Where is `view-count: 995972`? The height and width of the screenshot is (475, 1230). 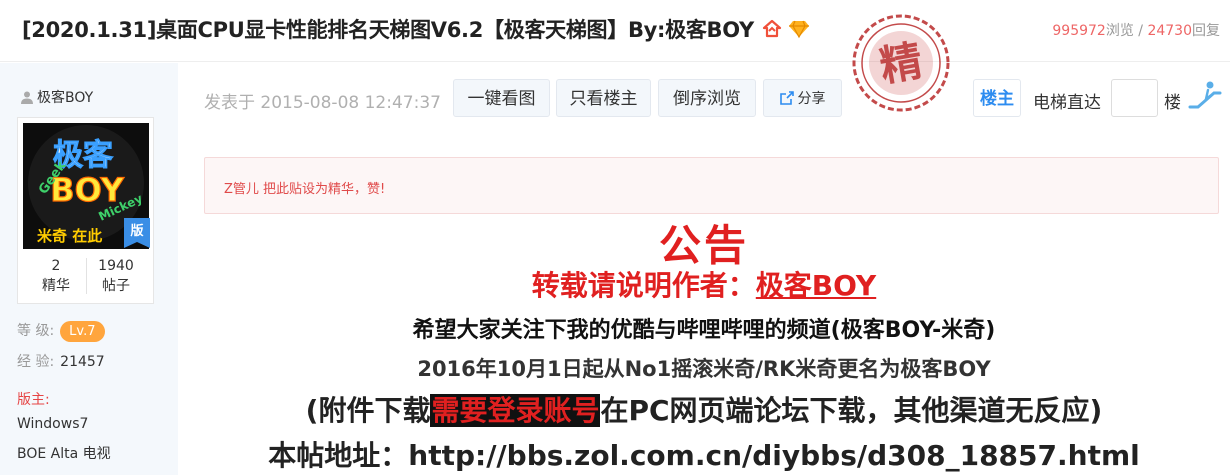 view-count: 995972 is located at coordinates (1079, 31).